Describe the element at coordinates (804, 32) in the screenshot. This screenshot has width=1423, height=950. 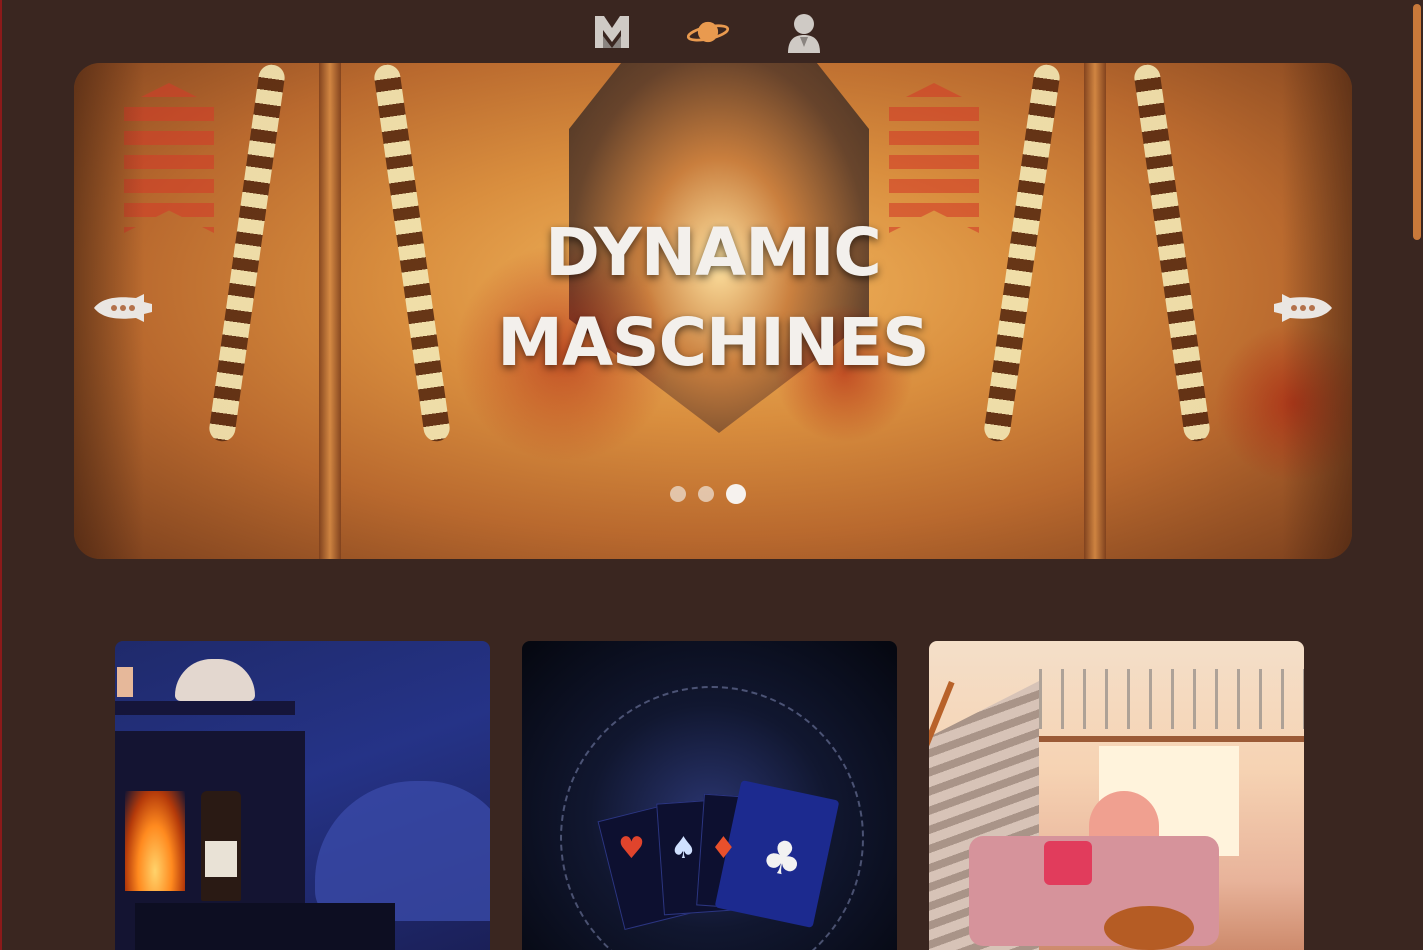
I see `user-icon` at that location.